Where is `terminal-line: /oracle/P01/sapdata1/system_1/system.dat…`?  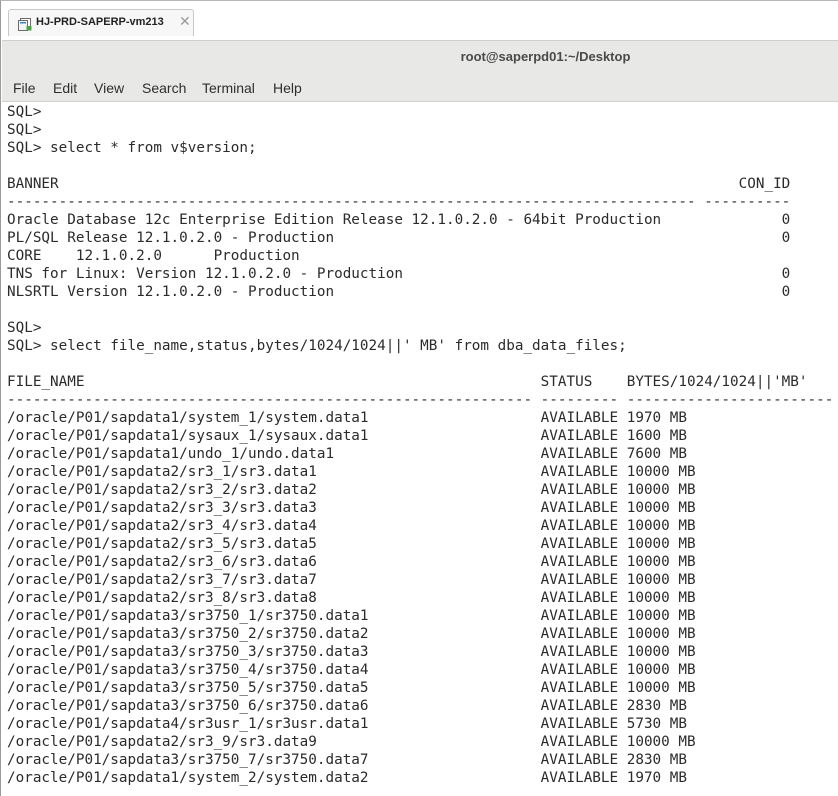
terminal-line: /oracle/P01/sapdata1/system_1/system.dat… is located at coordinates (347, 418).